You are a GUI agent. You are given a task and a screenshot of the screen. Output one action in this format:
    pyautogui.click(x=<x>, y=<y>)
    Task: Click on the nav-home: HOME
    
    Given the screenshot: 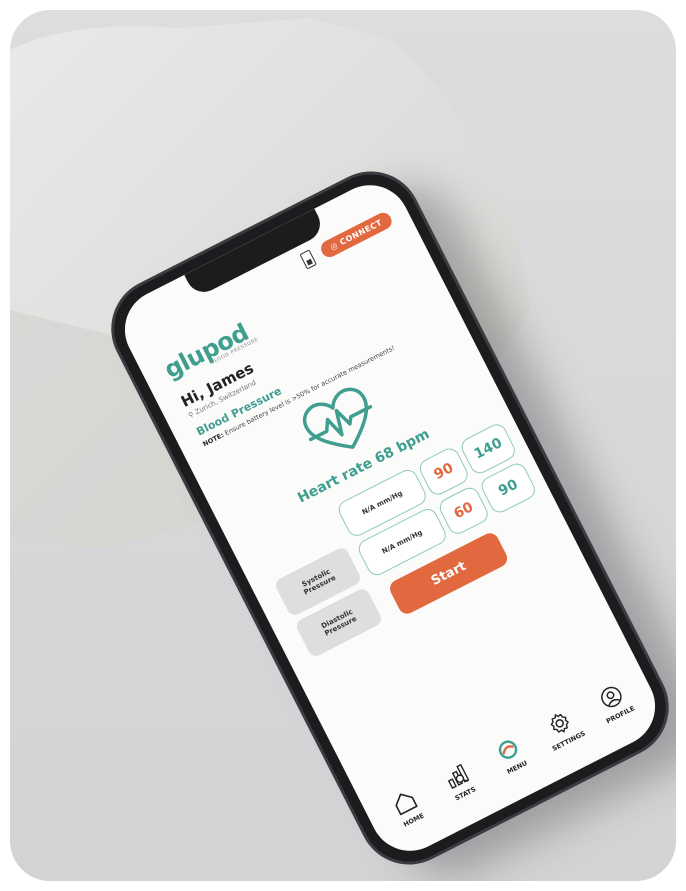 What is the action you would take?
    pyautogui.click(x=407, y=807)
    